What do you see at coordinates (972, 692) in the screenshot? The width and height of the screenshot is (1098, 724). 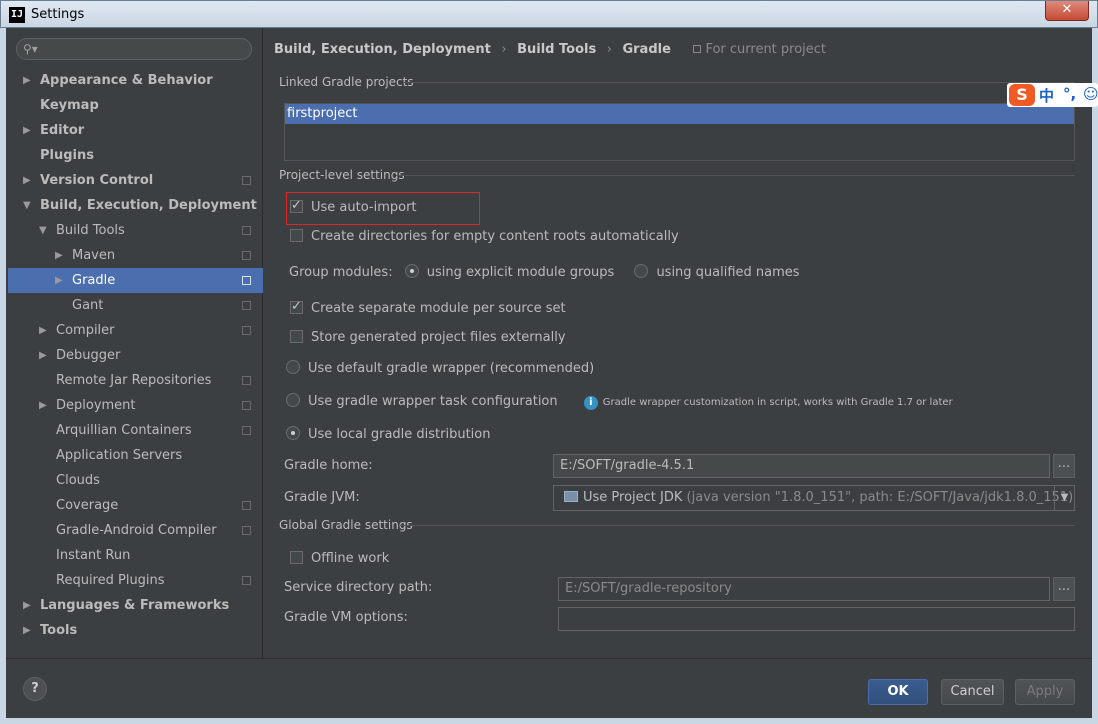 I see `cancel-button: Cancel` at bounding box center [972, 692].